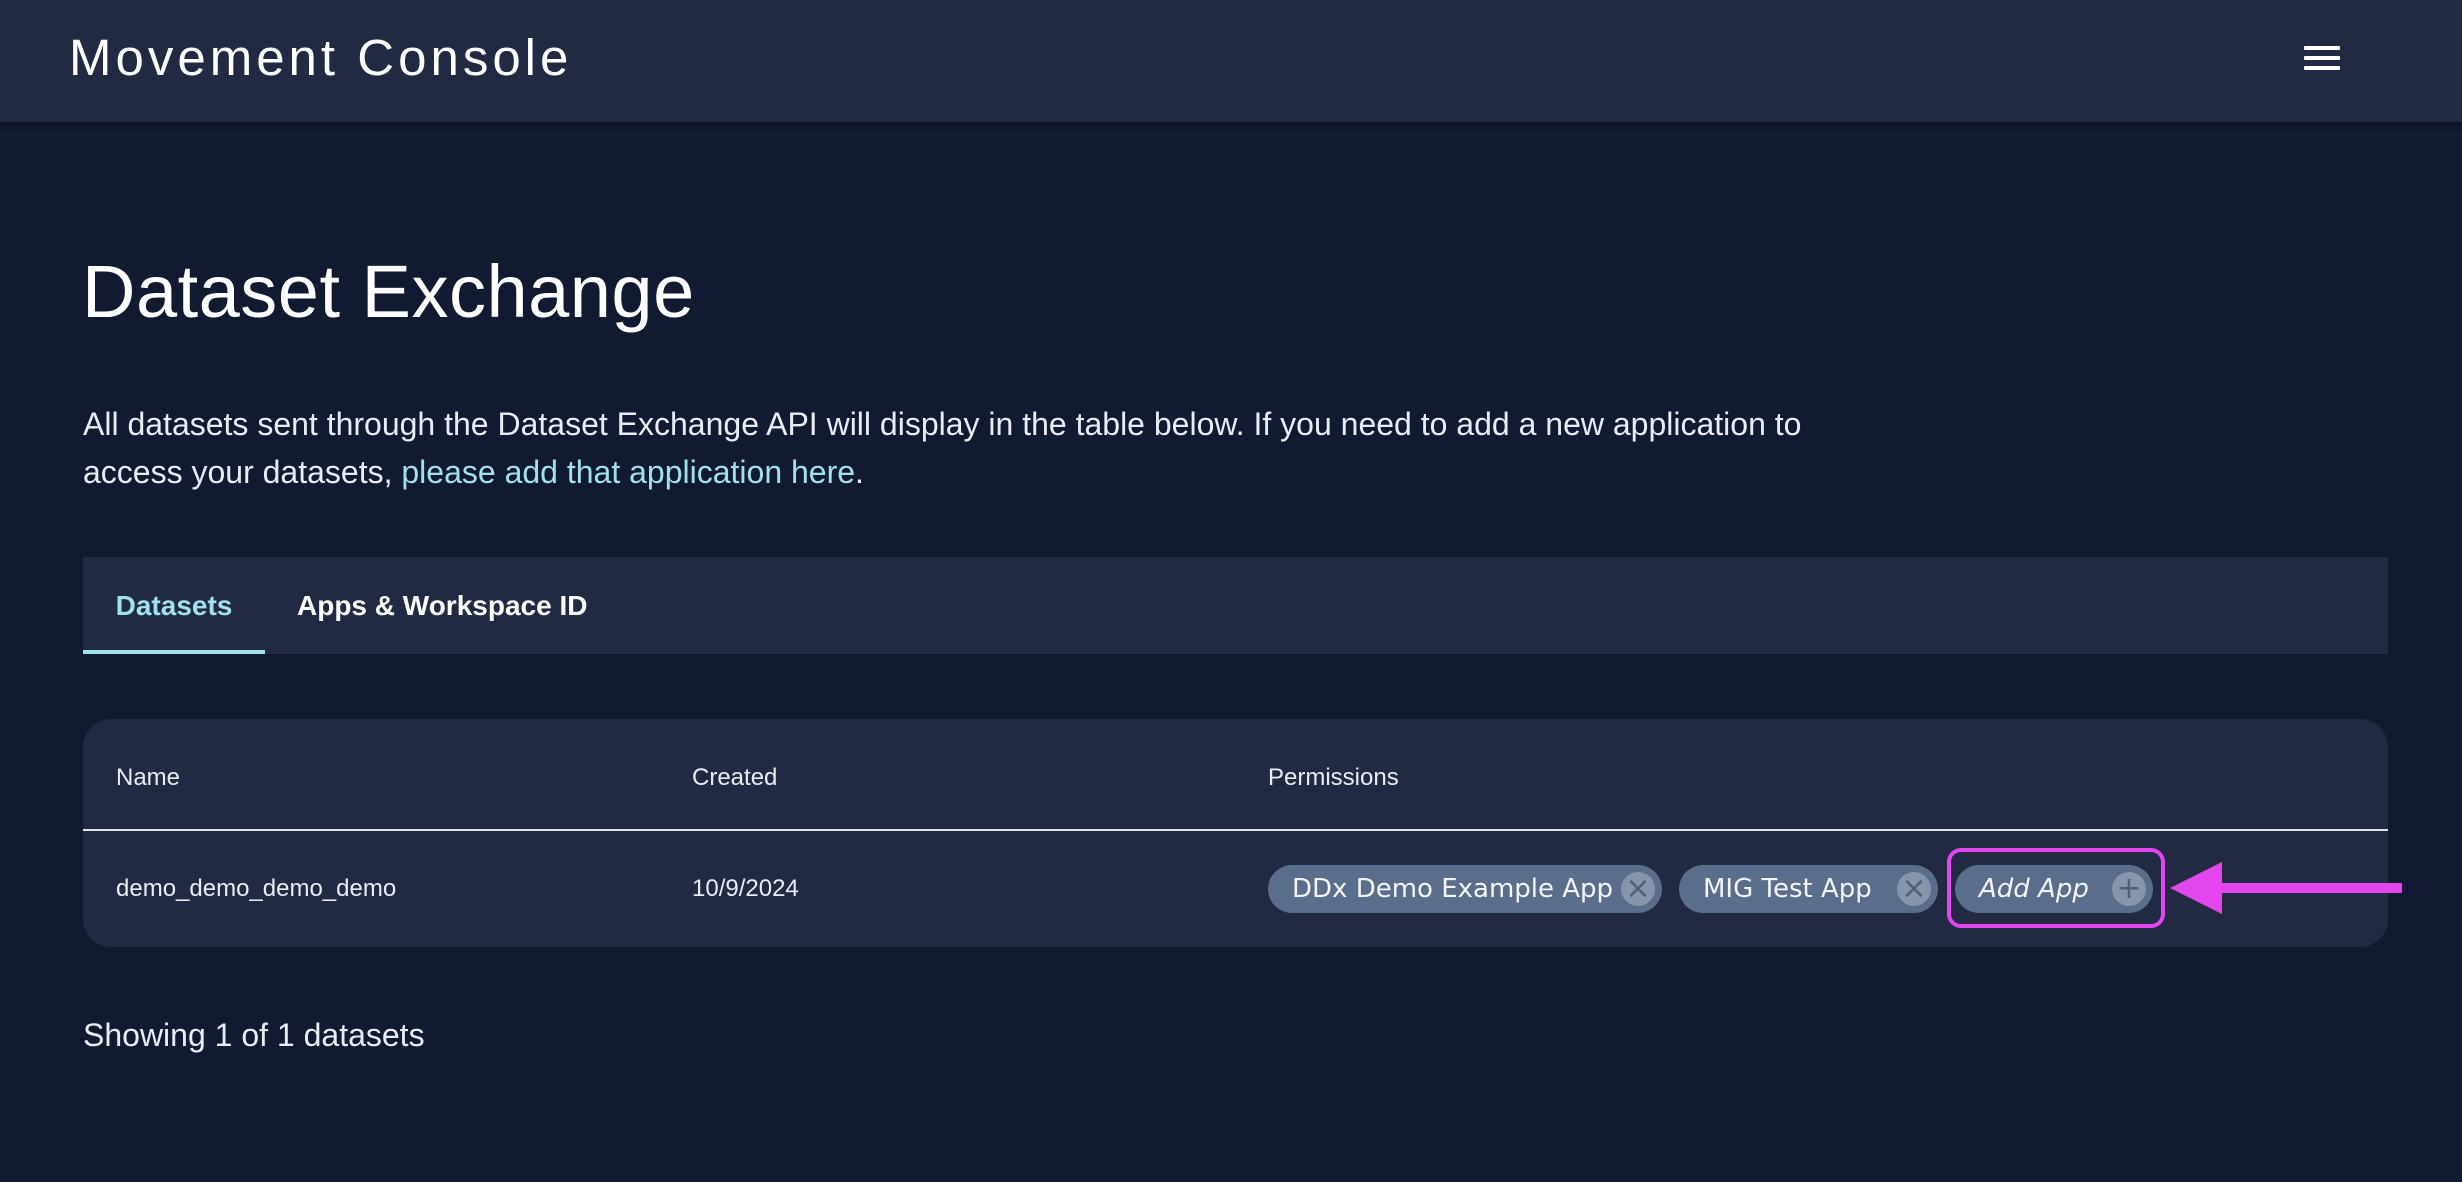 This screenshot has width=2462, height=1182. I want to click on add-application-link: please add that application here, so click(628, 472).